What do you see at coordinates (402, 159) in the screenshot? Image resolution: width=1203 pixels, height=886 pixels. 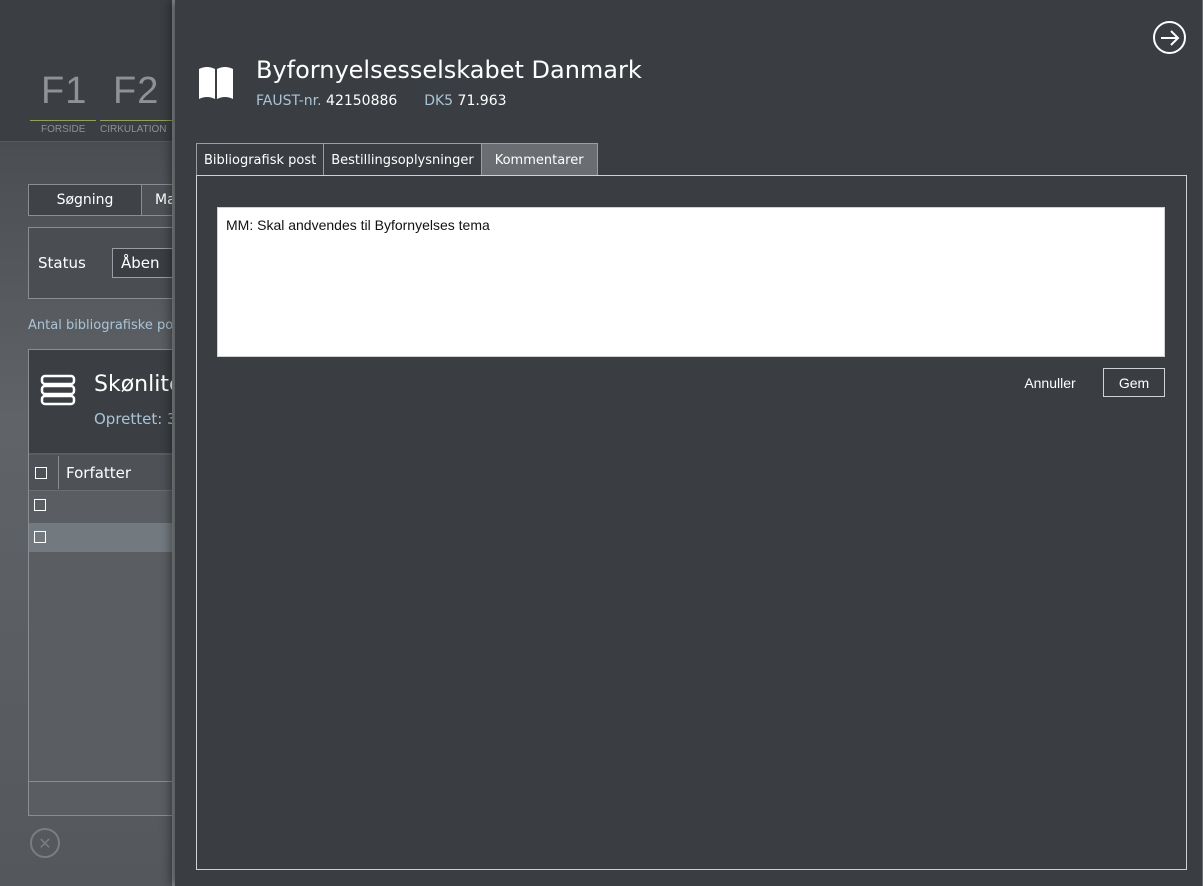 I see `tab-bestillingsoplysninger: Bestillingsoplysninger` at bounding box center [402, 159].